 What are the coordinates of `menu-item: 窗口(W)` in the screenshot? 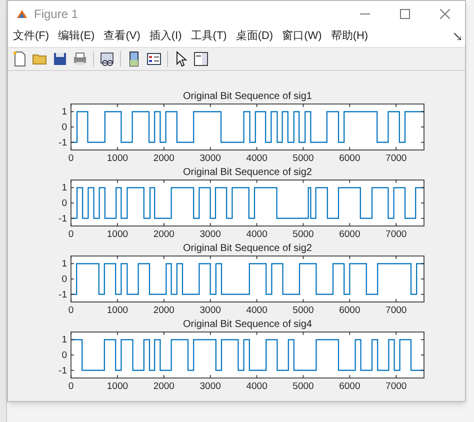 It's located at (302, 36).